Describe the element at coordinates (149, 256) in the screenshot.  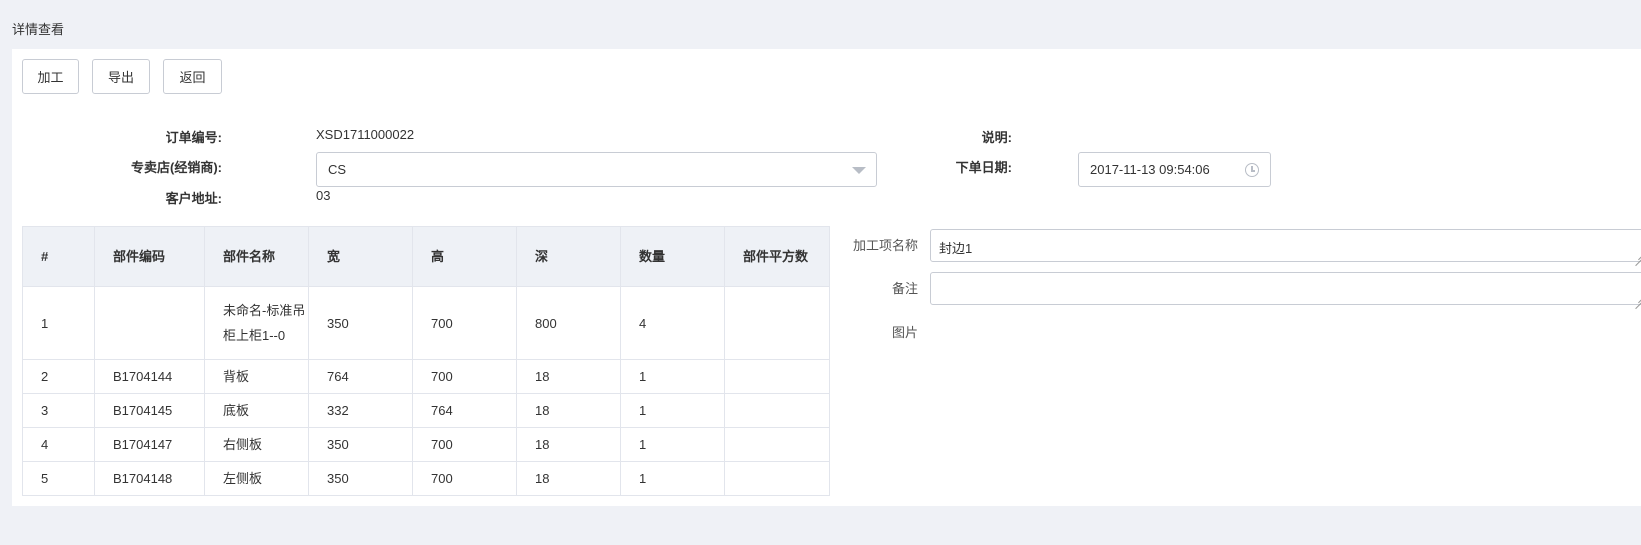
I see `column-header: 部件编码` at that location.